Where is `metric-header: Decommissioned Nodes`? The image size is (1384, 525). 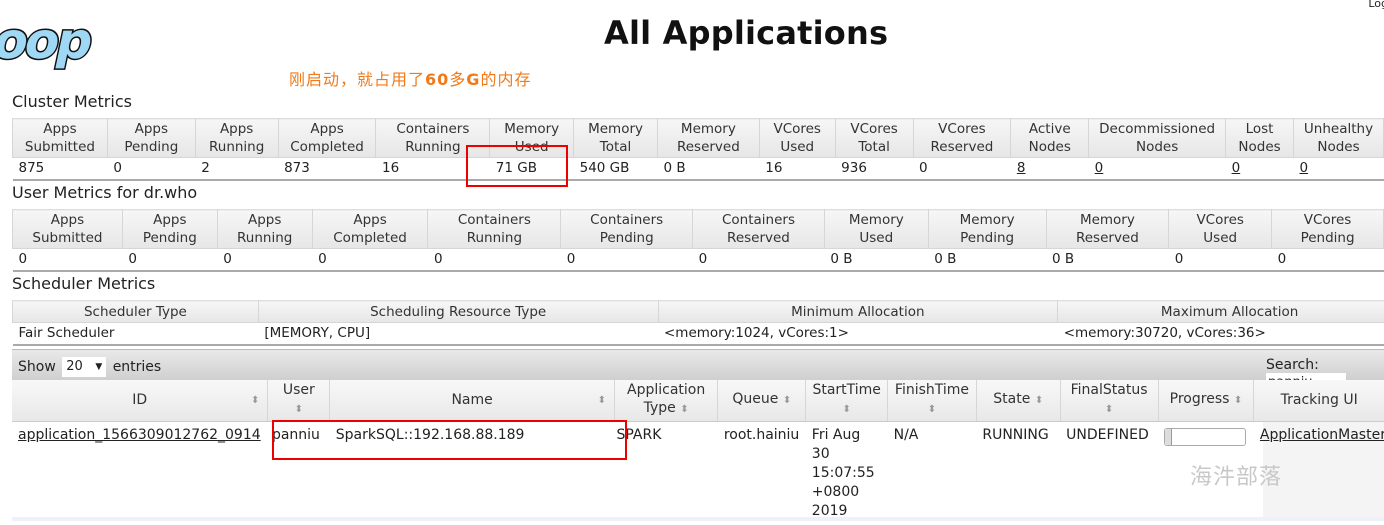 metric-header: Decommissioned Nodes is located at coordinates (1157, 138).